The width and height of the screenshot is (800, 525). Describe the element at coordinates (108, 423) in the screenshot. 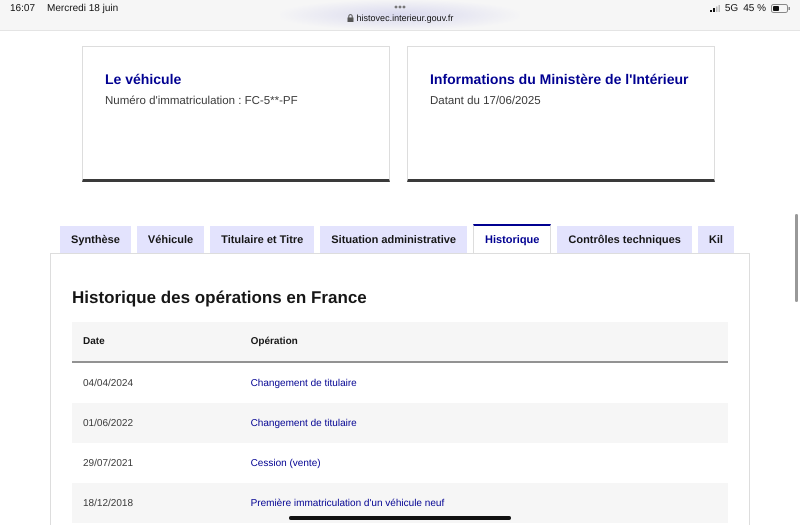

I see `date-cell-text: 01/06/2022` at that location.